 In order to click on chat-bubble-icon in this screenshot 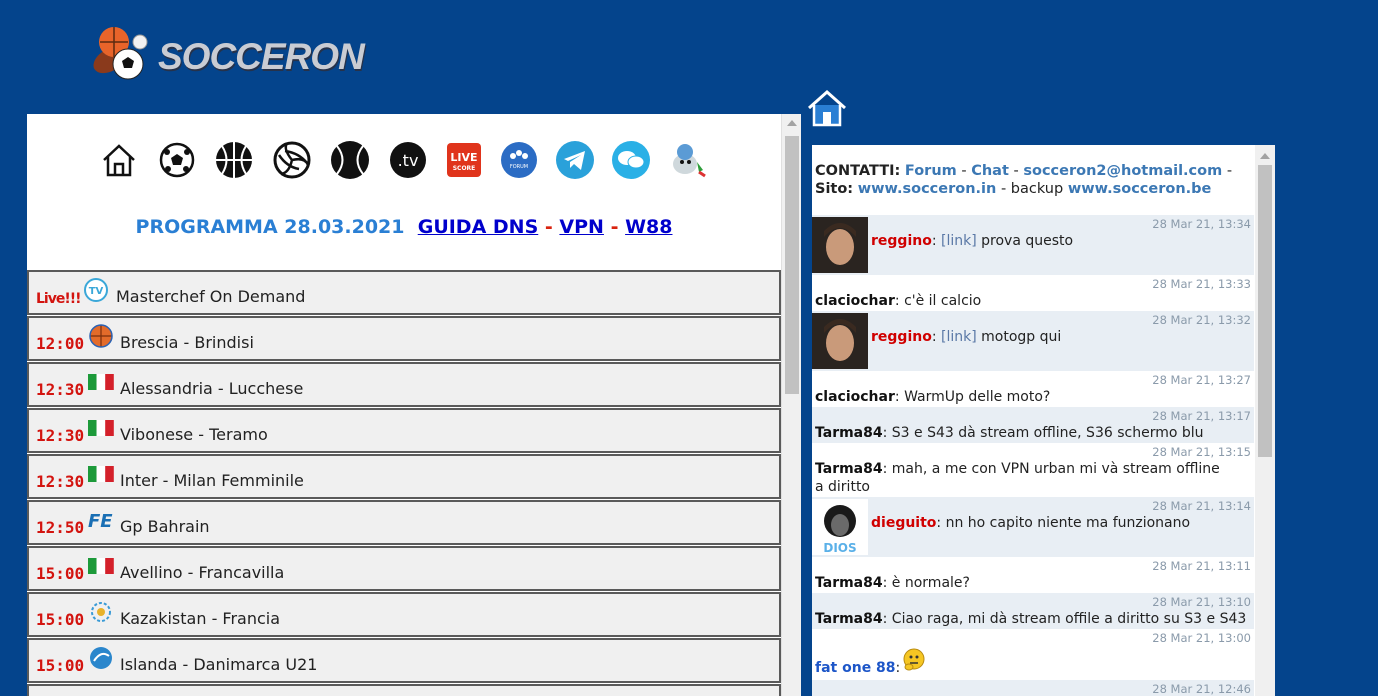, I will do `click(631, 160)`.